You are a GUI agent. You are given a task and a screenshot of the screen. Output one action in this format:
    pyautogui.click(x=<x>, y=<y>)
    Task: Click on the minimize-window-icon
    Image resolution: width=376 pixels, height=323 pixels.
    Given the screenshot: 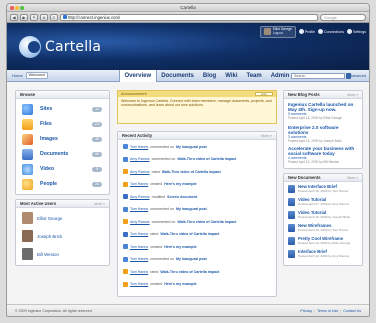 What is the action you would take?
    pyautogui.click(x=17, y=8)
    